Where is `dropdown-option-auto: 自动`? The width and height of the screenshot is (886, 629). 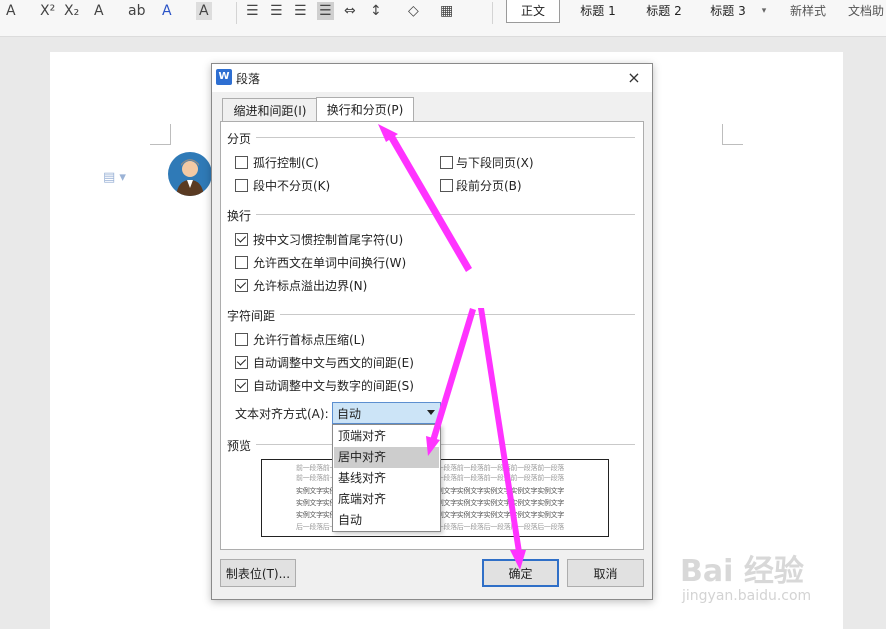 dropdown-option-auto: 自动 is located at coordinates (386, 520).